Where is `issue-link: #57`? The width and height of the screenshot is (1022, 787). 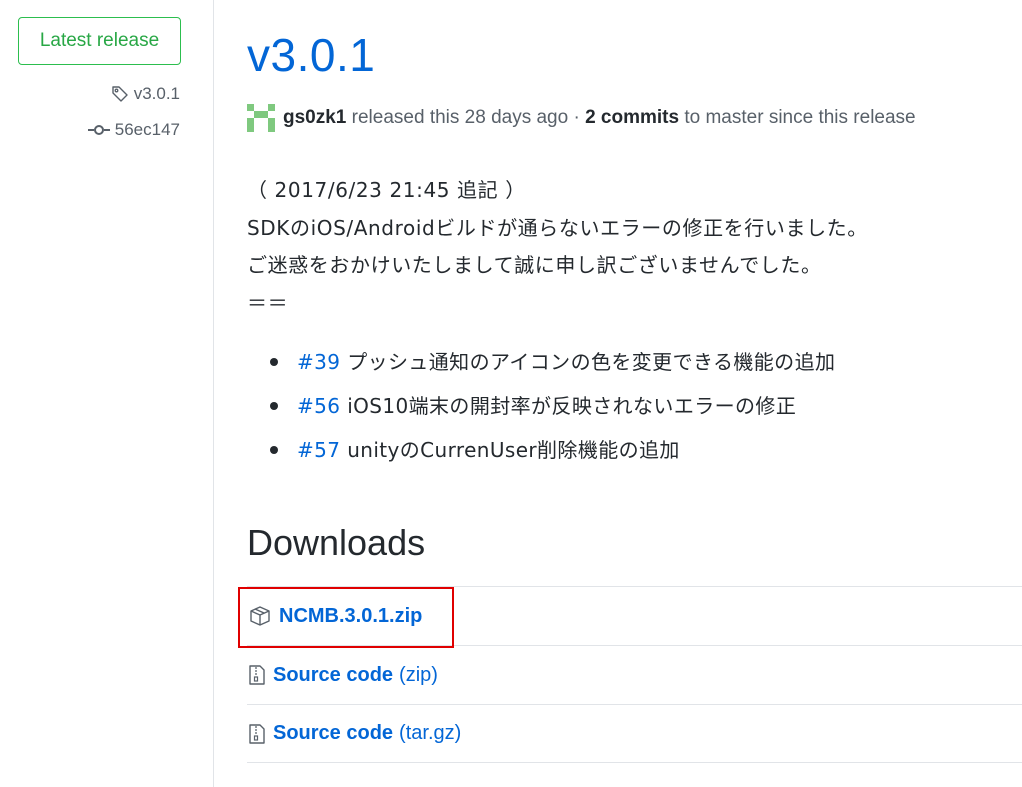 issue-link: #57 is located at coordinates (318, 450).